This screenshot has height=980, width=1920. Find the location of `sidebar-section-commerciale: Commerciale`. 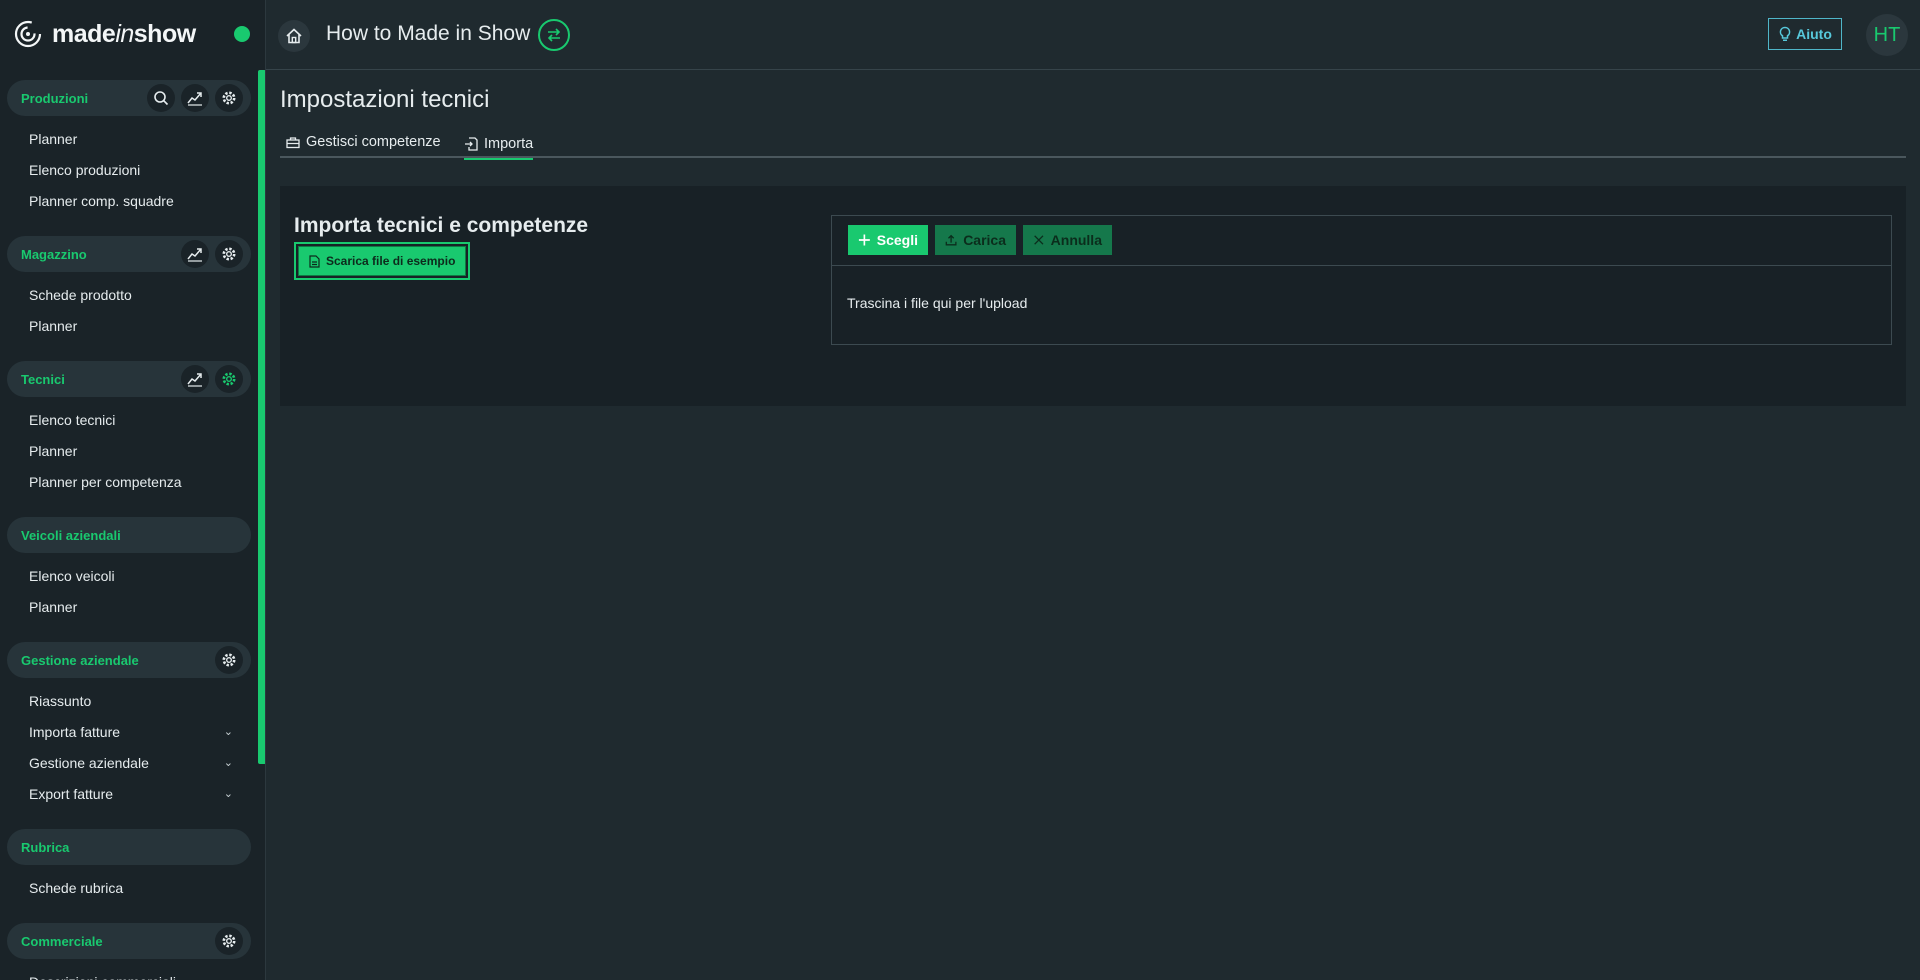

sidebar-section-commerciale: Commerciale is located at coordinates (129, 941).